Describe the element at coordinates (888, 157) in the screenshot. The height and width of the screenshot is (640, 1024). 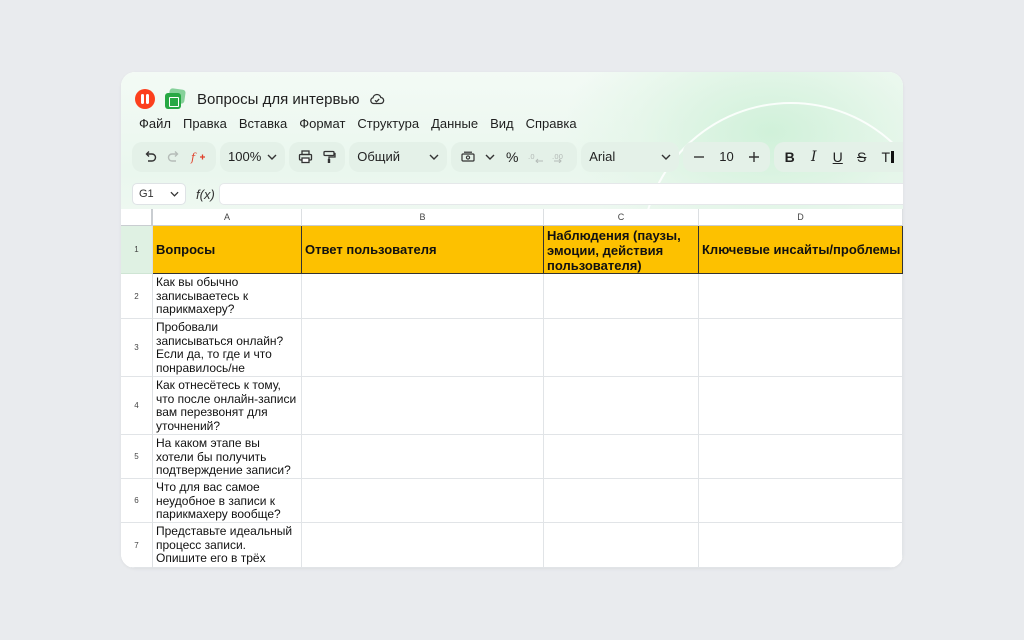
I see `text-color-icon: T` at that location.